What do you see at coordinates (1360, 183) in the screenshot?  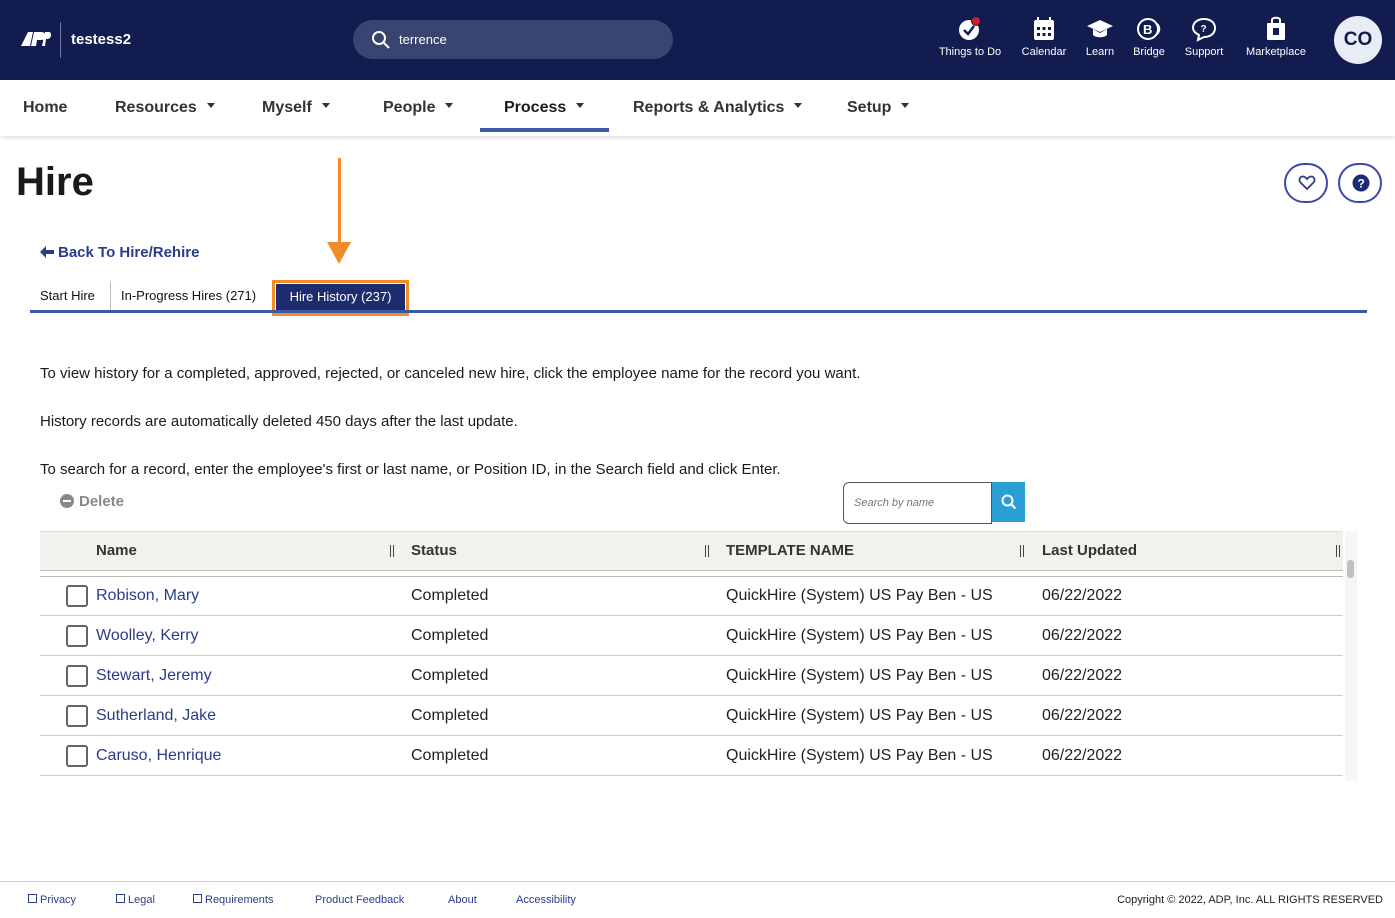 I see `help-button: ?` at bounding box center [1360, 183].